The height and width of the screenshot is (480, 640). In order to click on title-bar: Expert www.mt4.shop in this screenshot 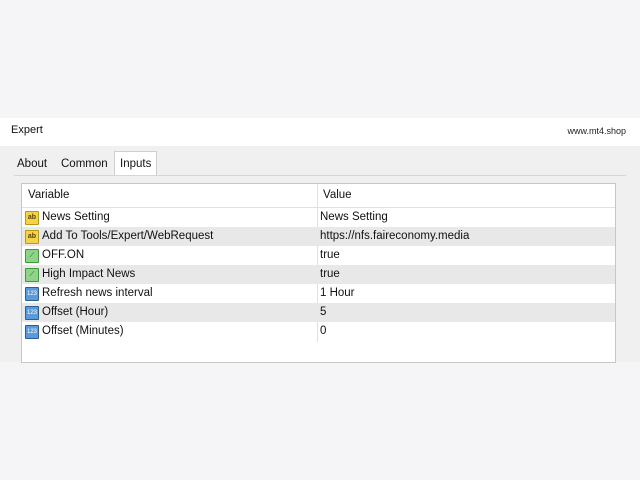, I will do `click(320, 132)`.